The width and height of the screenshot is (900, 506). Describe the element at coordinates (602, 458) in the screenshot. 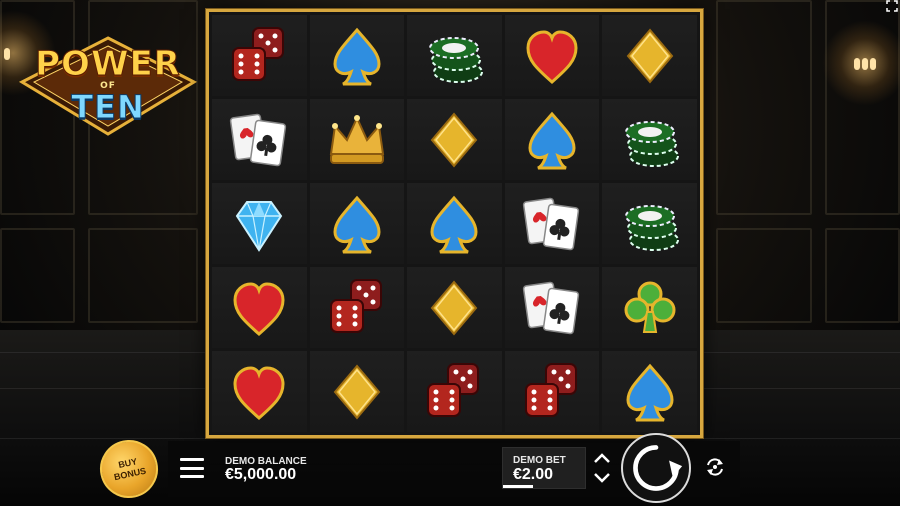

I see `bet-up-icon` at that location.